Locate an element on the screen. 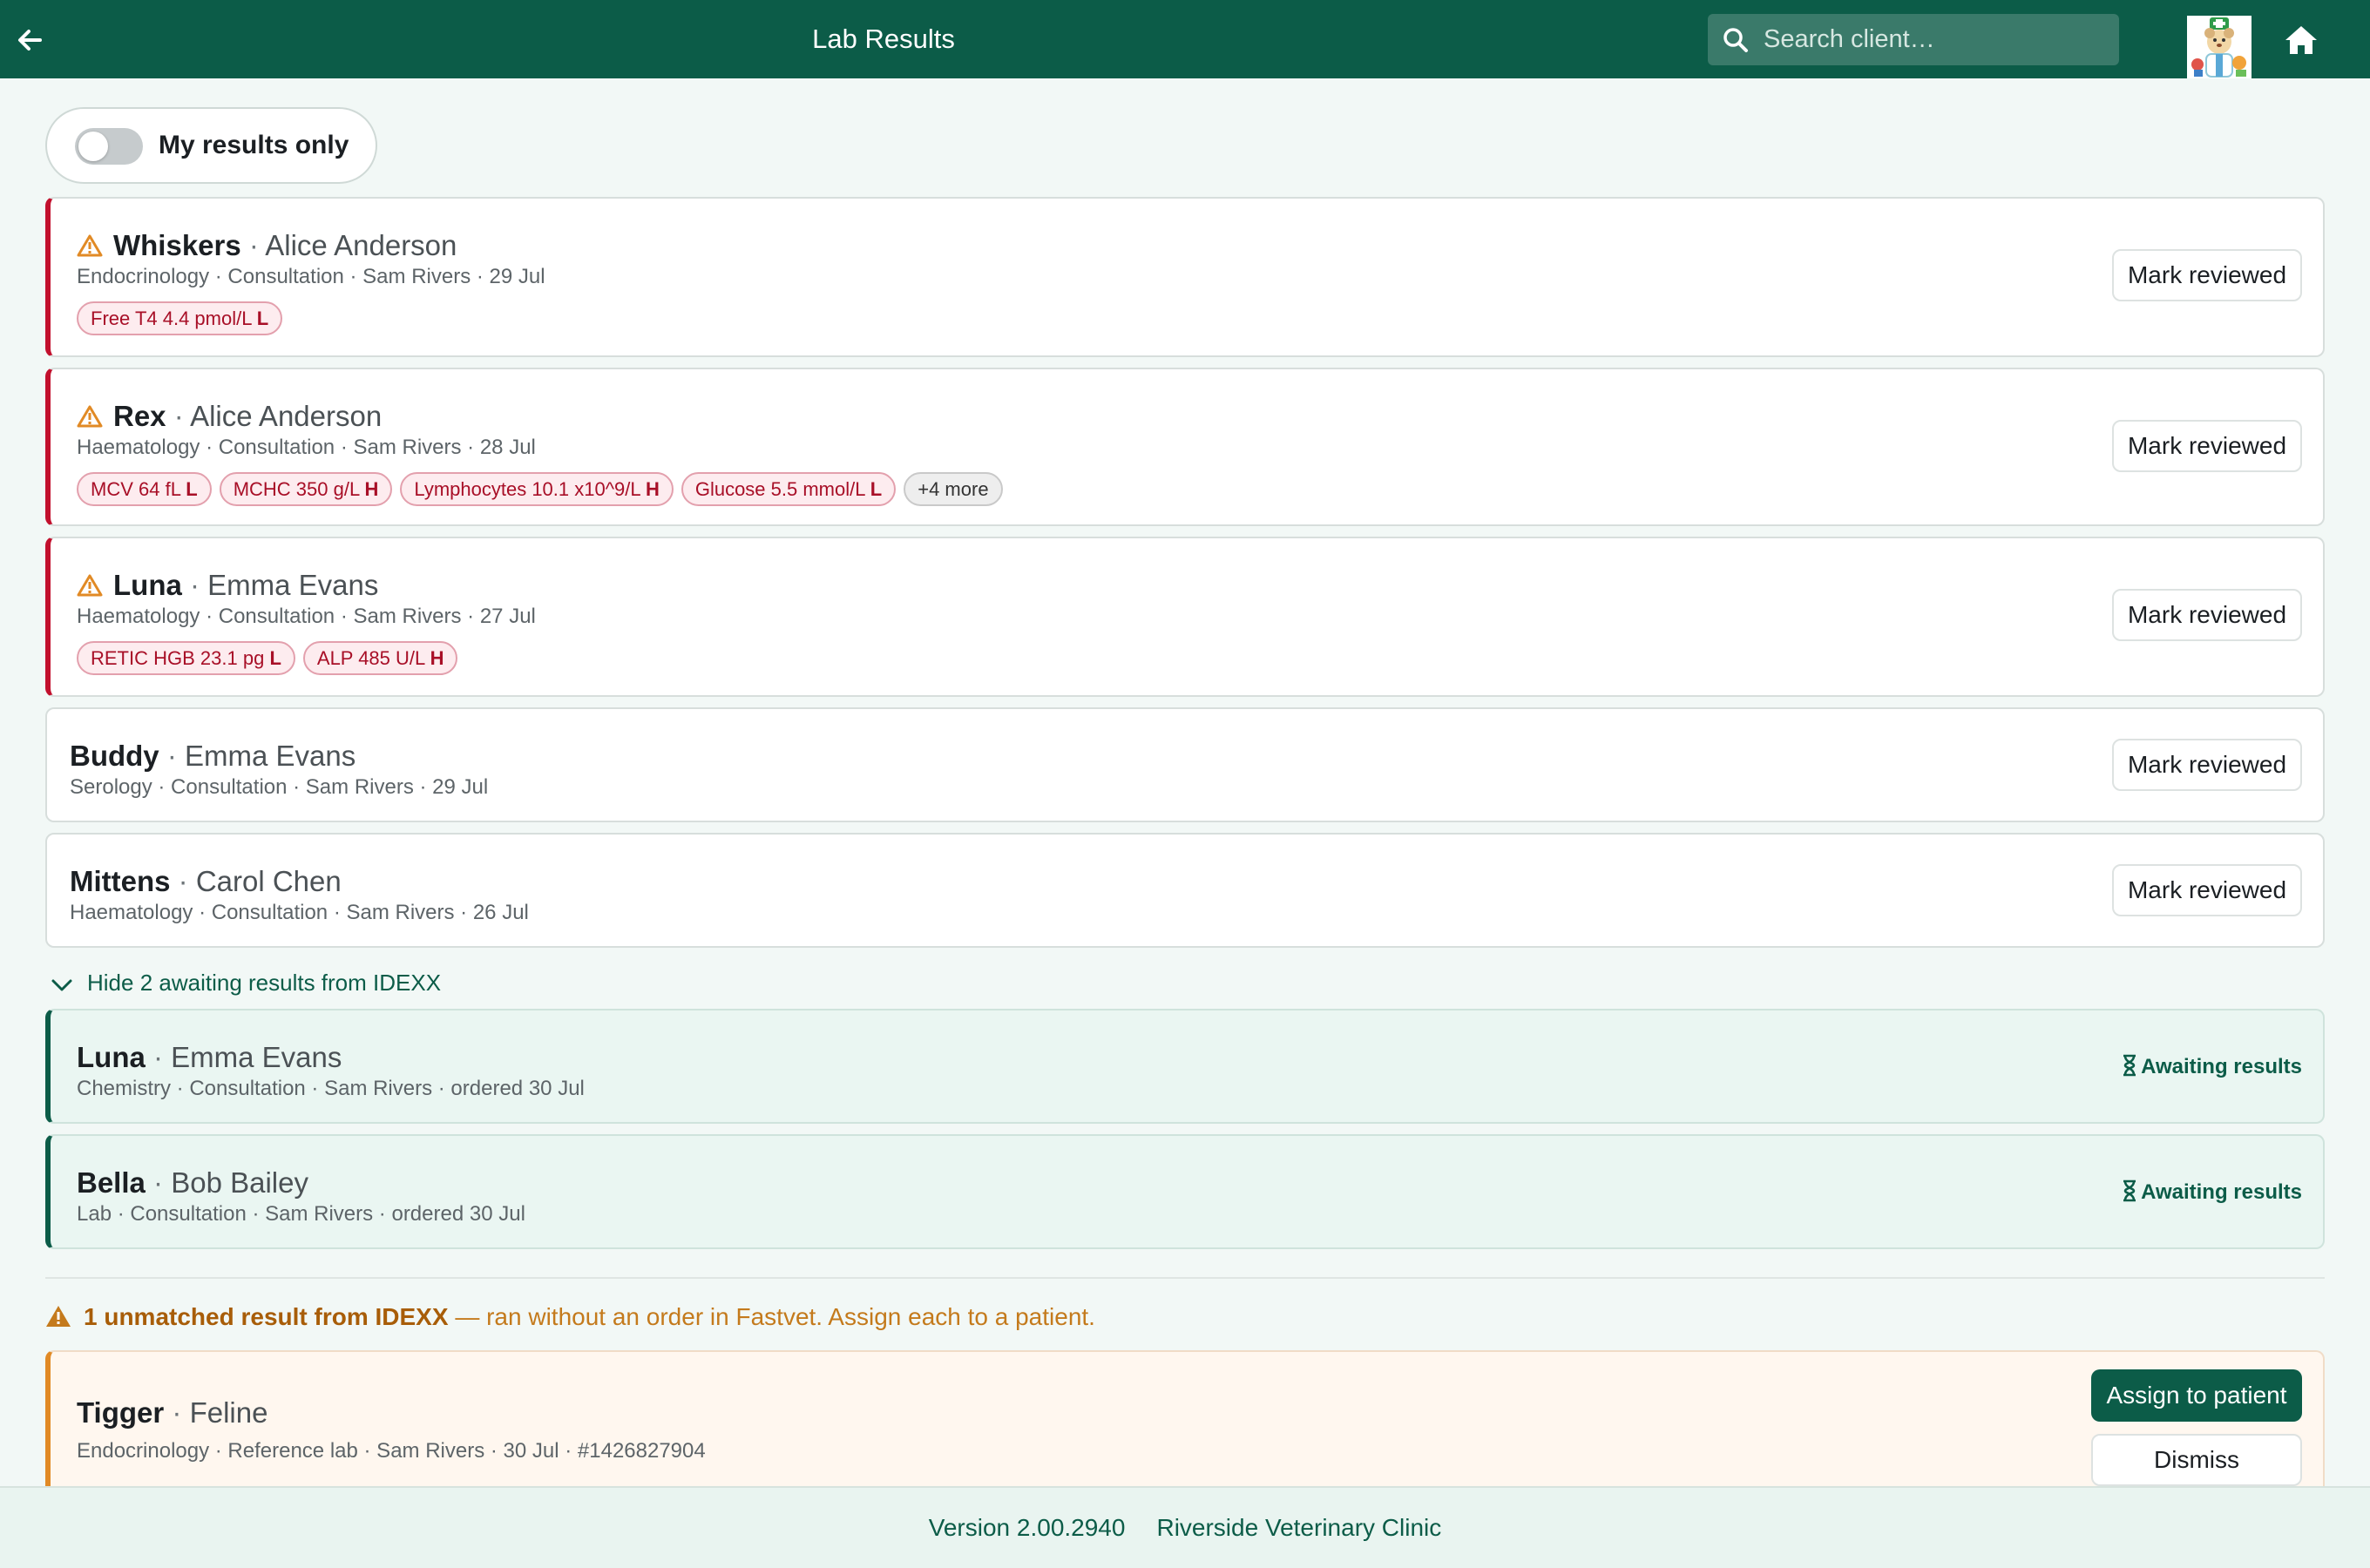 This screenshot has height=1568, width=2370. owner-name: Bob Bailey is located at coordinates (239, 1182).